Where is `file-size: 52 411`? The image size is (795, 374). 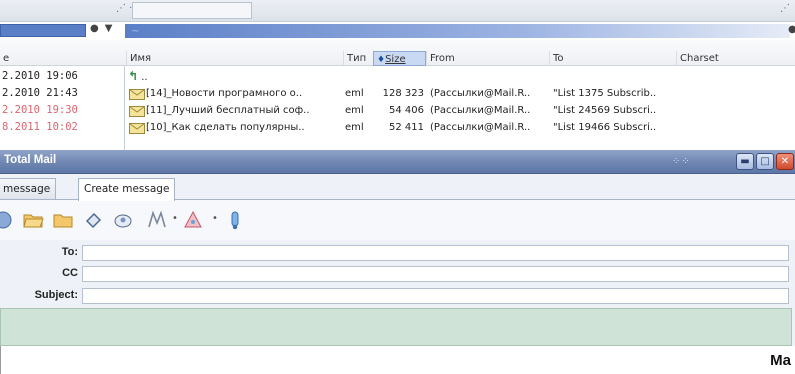
file-size: 52 411 is located at coordinates (406, 127).